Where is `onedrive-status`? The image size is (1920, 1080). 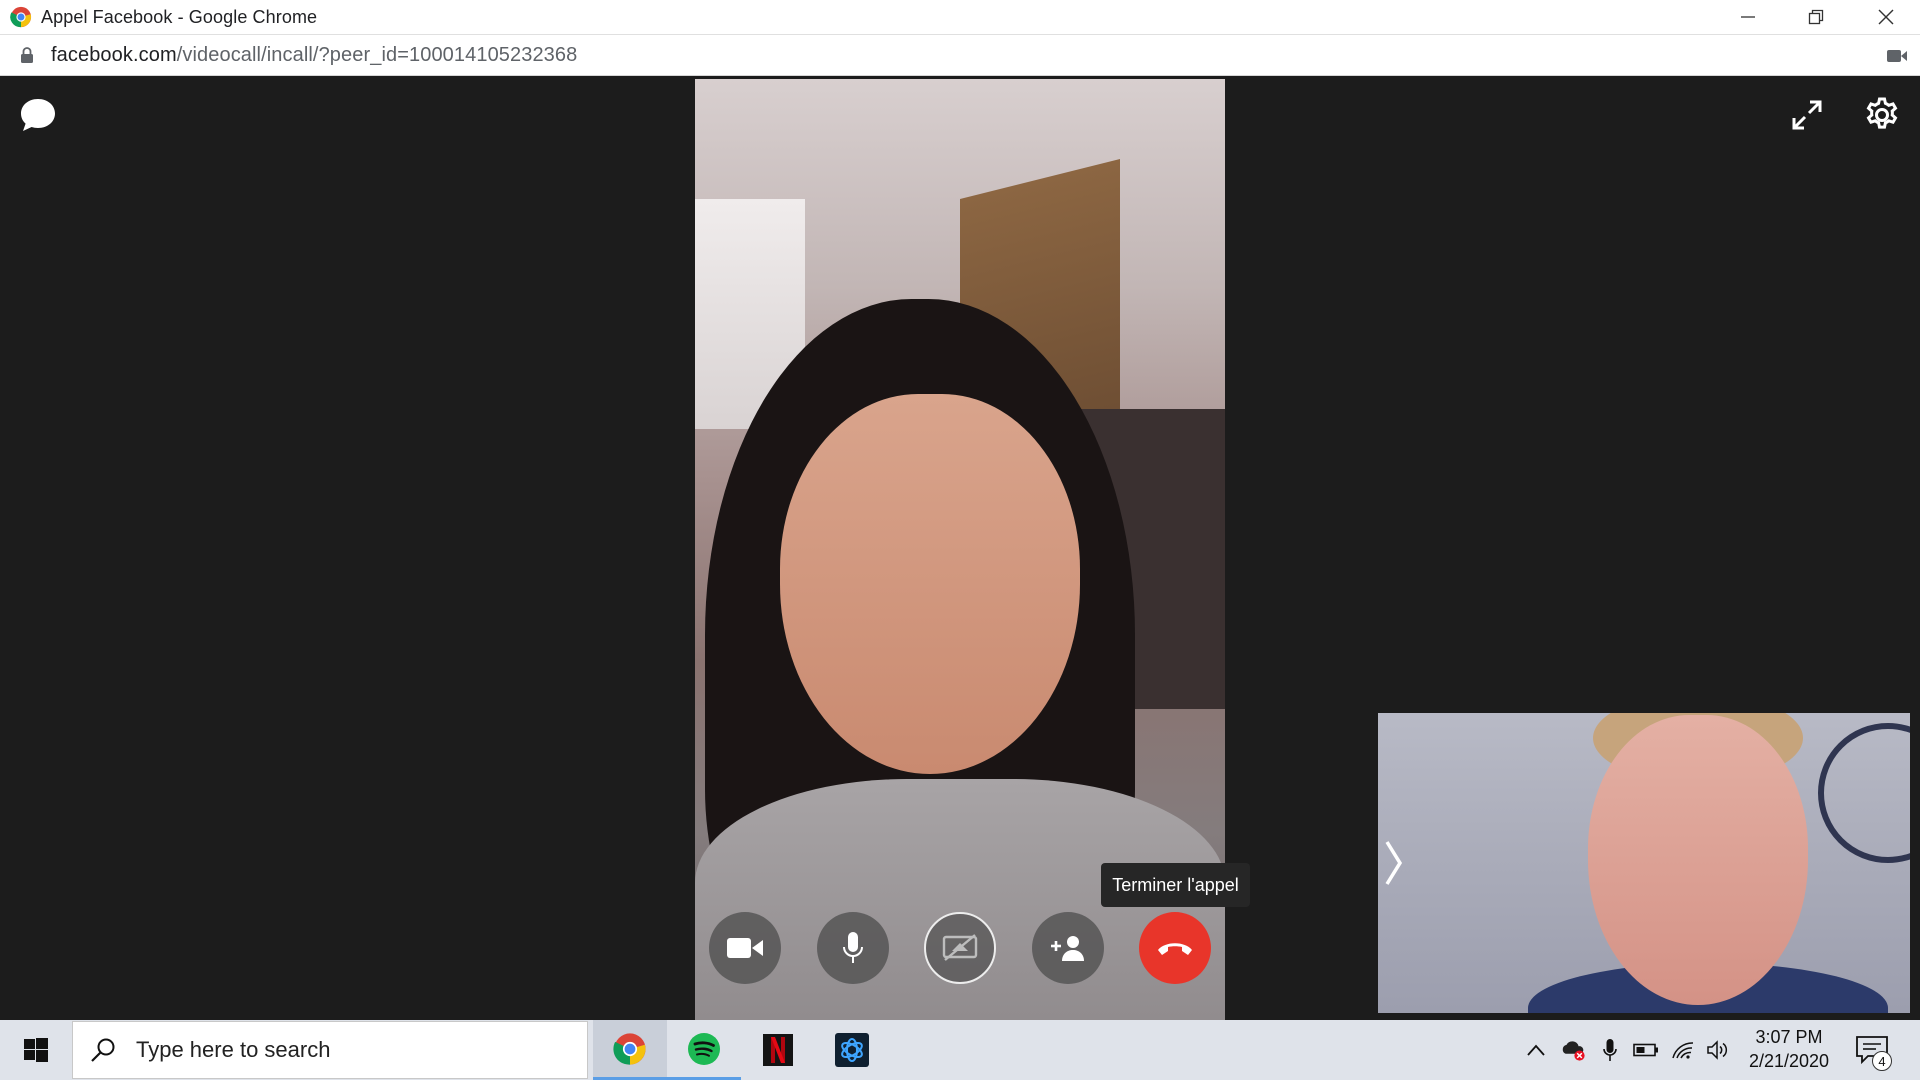 onedrive-status is located at coordinates (1573, 1050).